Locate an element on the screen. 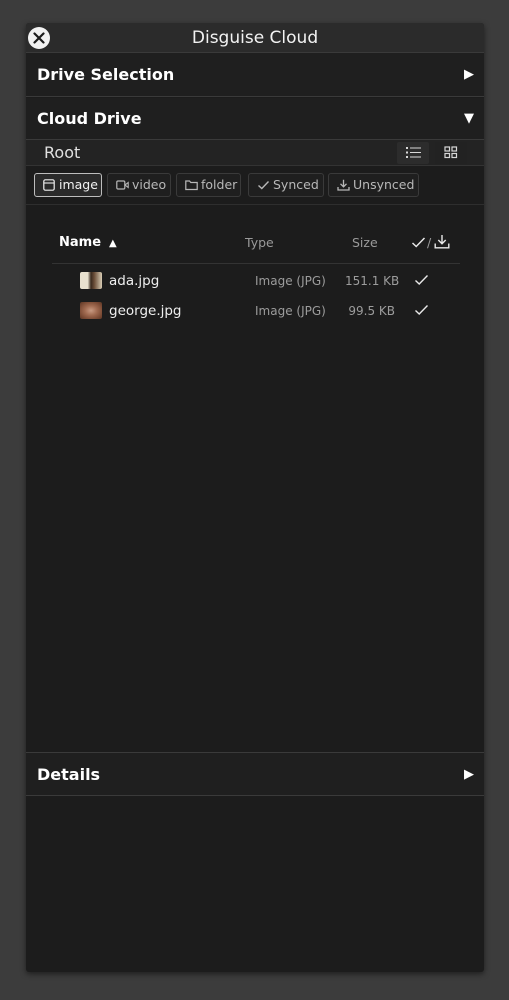  file-size: 99.5 KB is located at coordinates (371, 311).